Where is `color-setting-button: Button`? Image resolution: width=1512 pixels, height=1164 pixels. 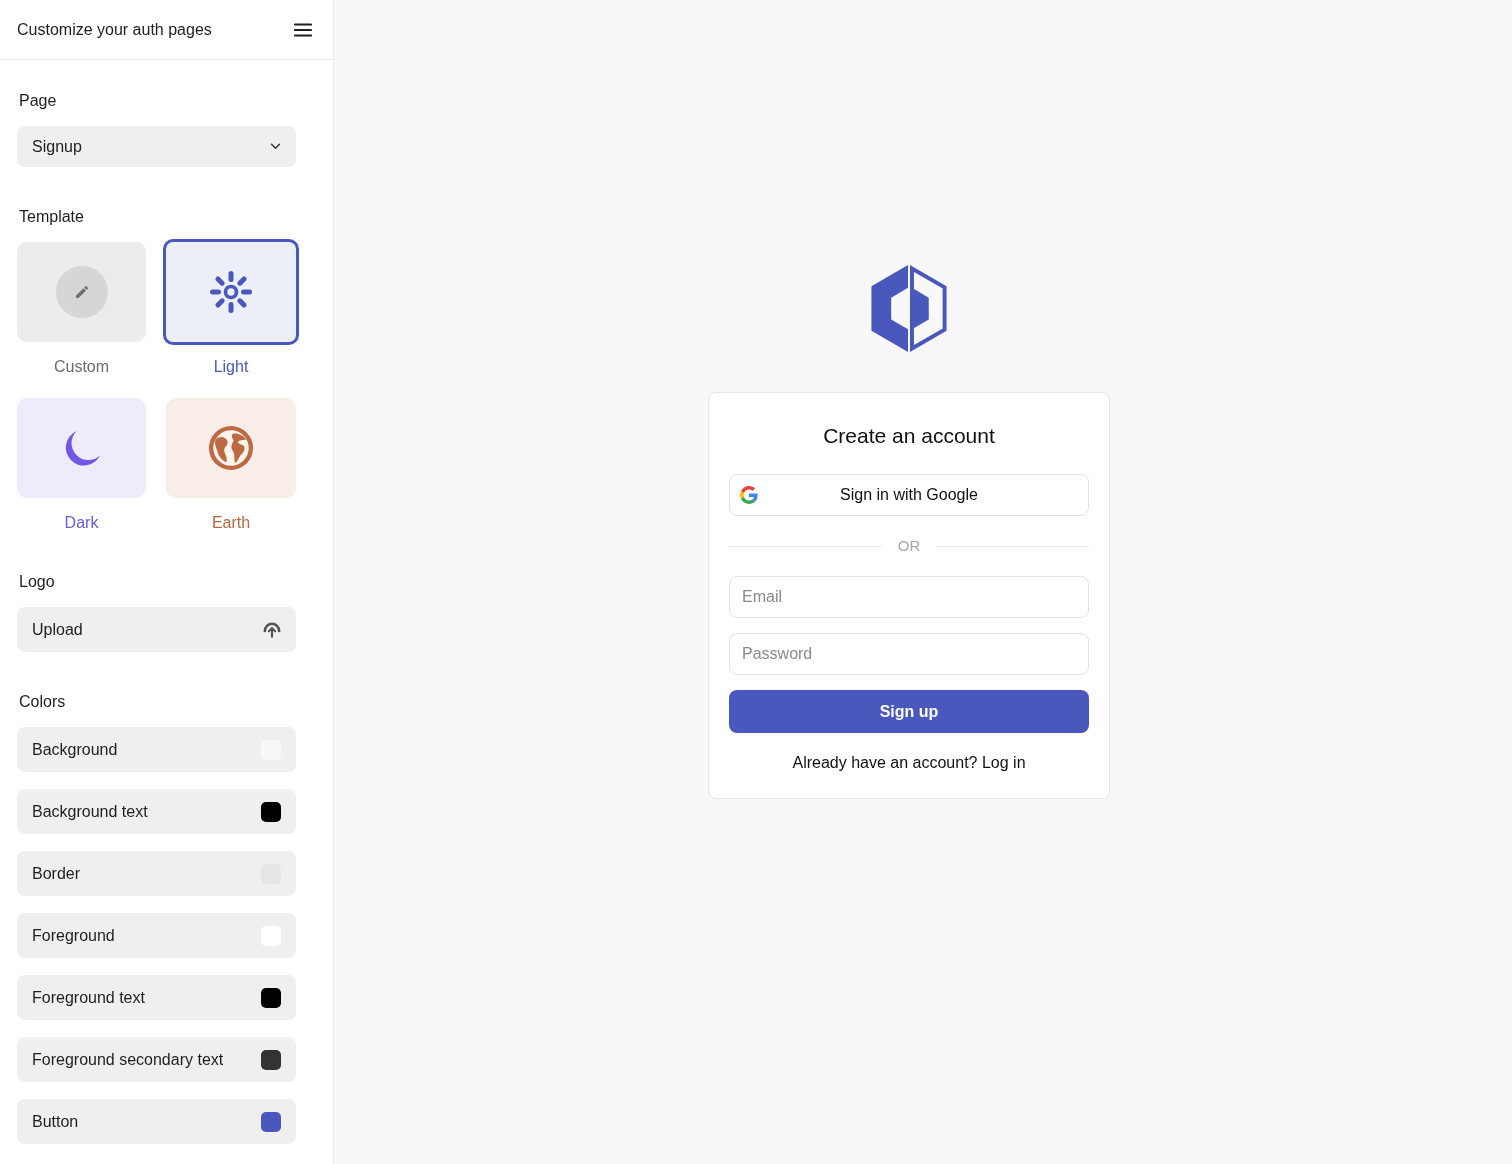
color-setting-button: Button is located at coordinates (156, 1121).